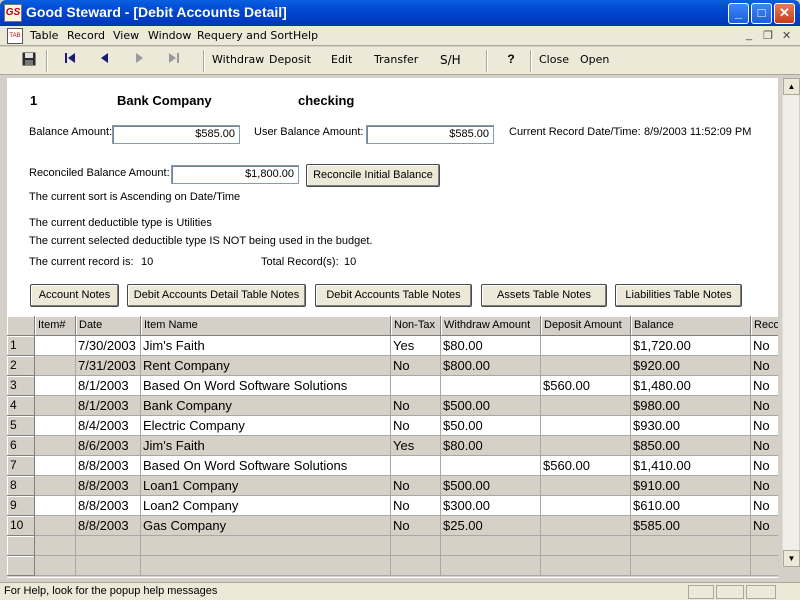 The height and width of the screenshot is (600, 800). Describe the element at coordinates (554, 59) in the screenshot. I see `close-button: Close` at that location.